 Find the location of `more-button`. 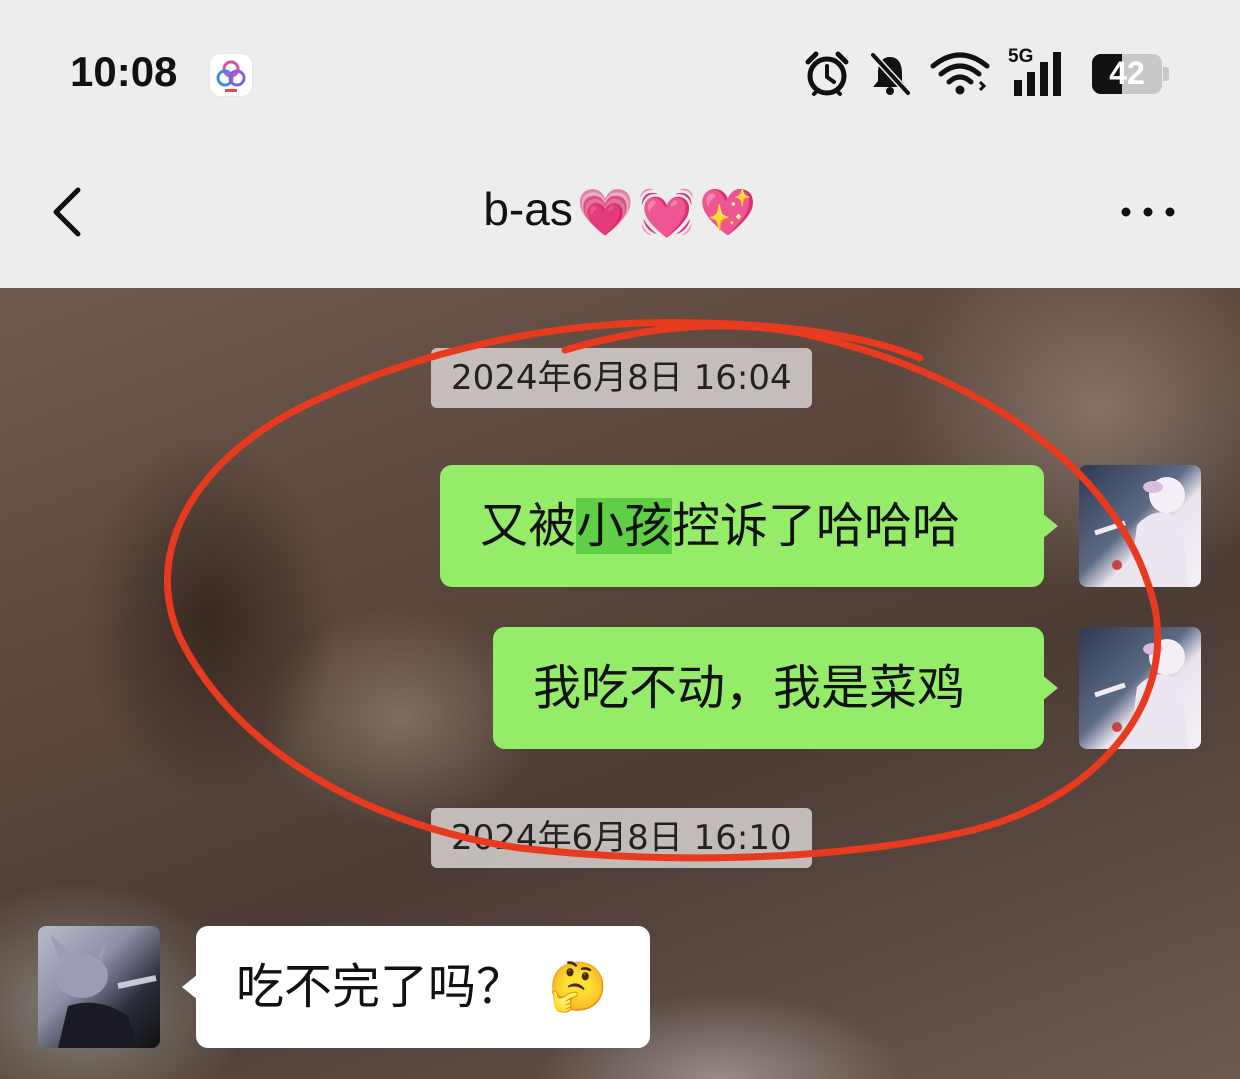

more-button is located at coordinates (1150, 212).